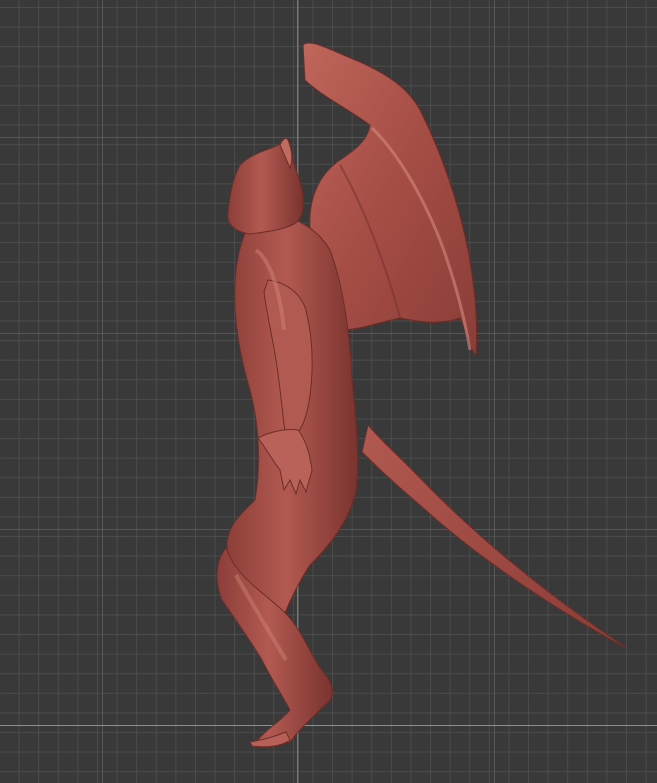 Image resolution: width=657 pixels, height=783 pixels. I want to click on tail, so click(494, 536).